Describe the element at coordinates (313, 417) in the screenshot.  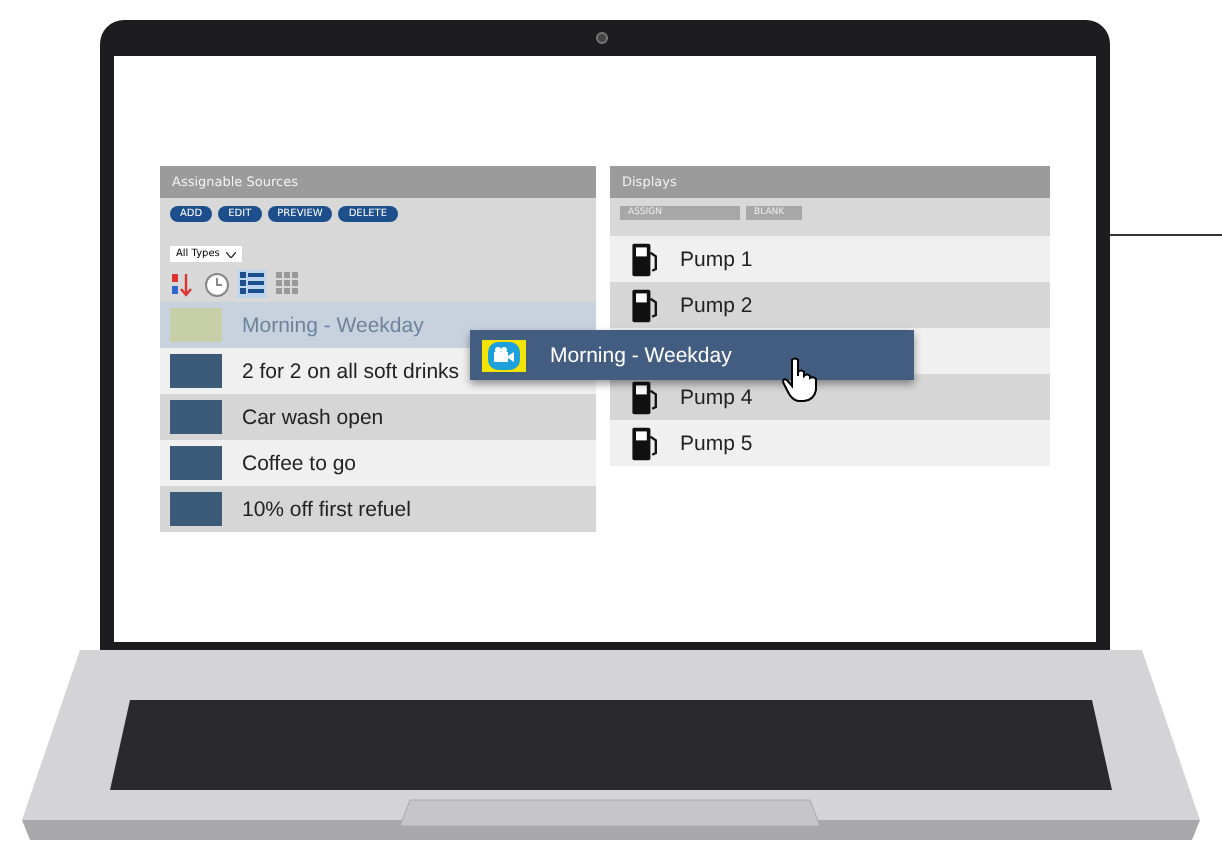
I see `source-label: Car wash open` at that location.